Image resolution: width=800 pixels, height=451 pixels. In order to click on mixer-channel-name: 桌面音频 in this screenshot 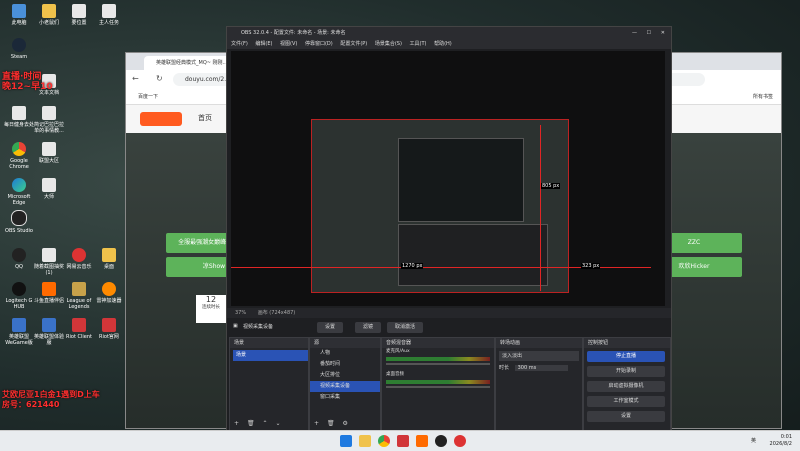, I will do `click(395, 374)`.